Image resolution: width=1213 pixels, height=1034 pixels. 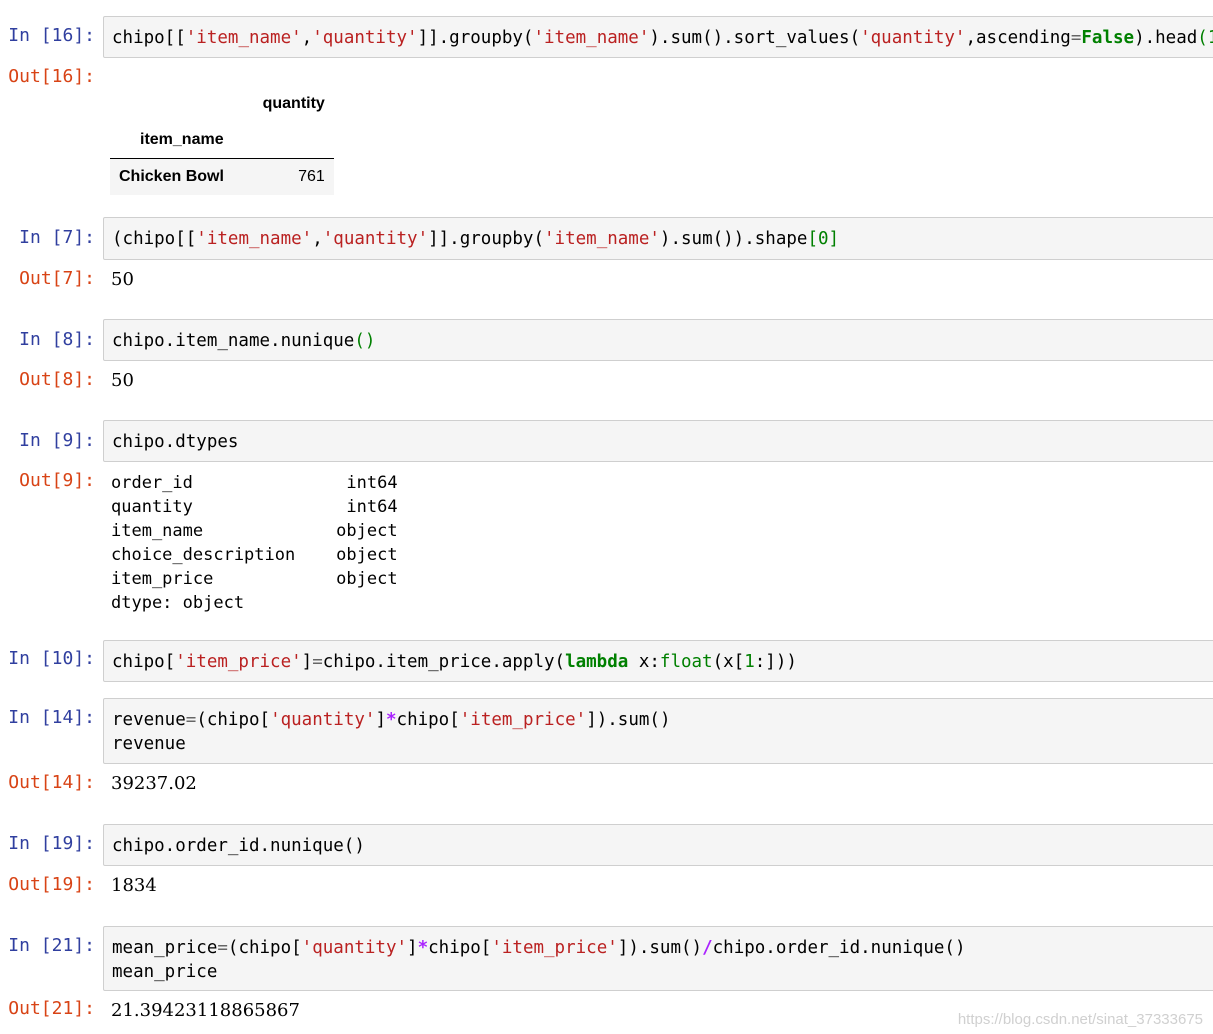 What do you see at coordinates (1108, 38) in the screenshot?
I see `keyword: False` at bounding box center [1108, 38].